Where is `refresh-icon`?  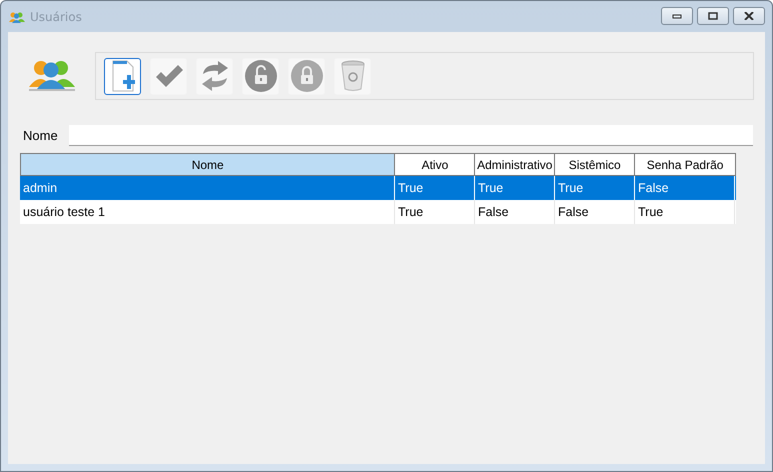
refresh-icon is located at coordinates (215, 76).